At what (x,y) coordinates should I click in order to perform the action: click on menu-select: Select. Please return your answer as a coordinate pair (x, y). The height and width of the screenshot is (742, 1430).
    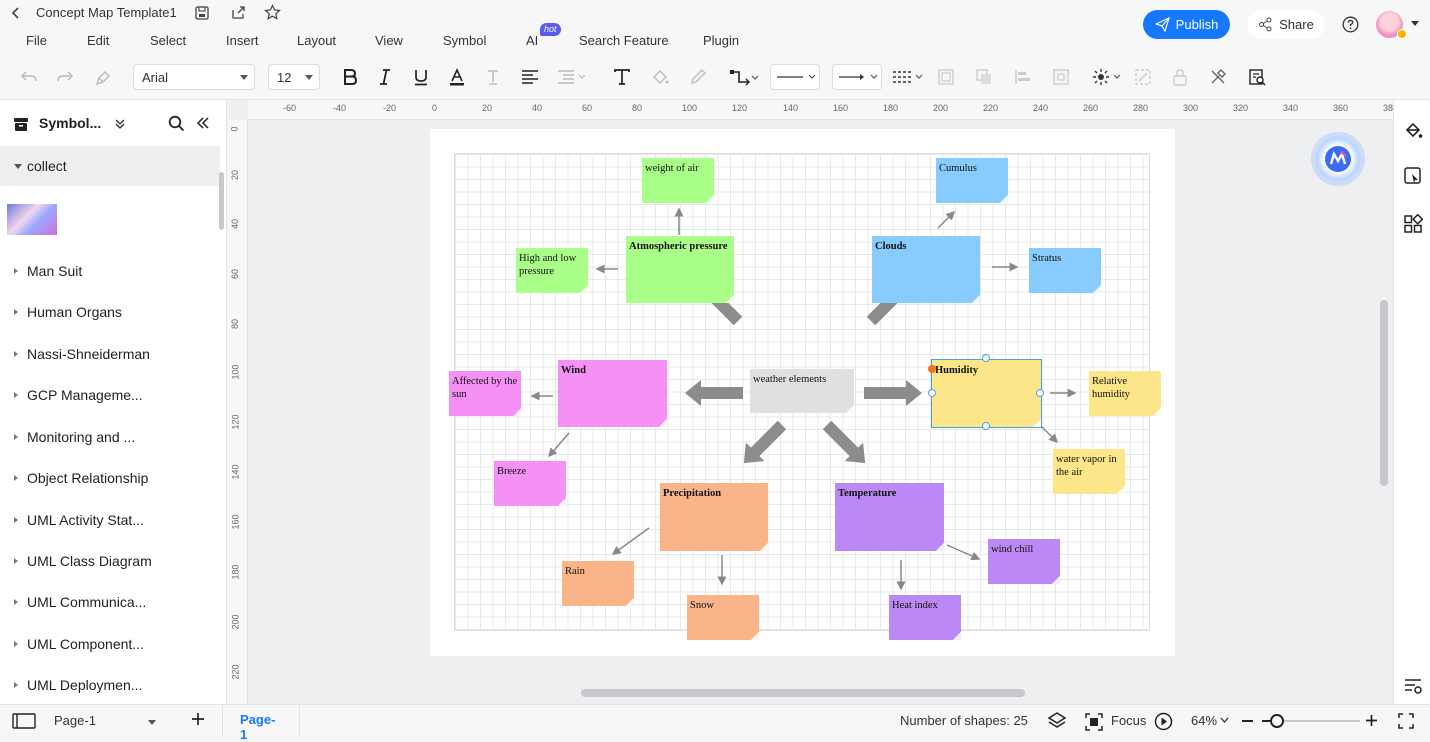
    Looking at the image, I should click on (168, 40).